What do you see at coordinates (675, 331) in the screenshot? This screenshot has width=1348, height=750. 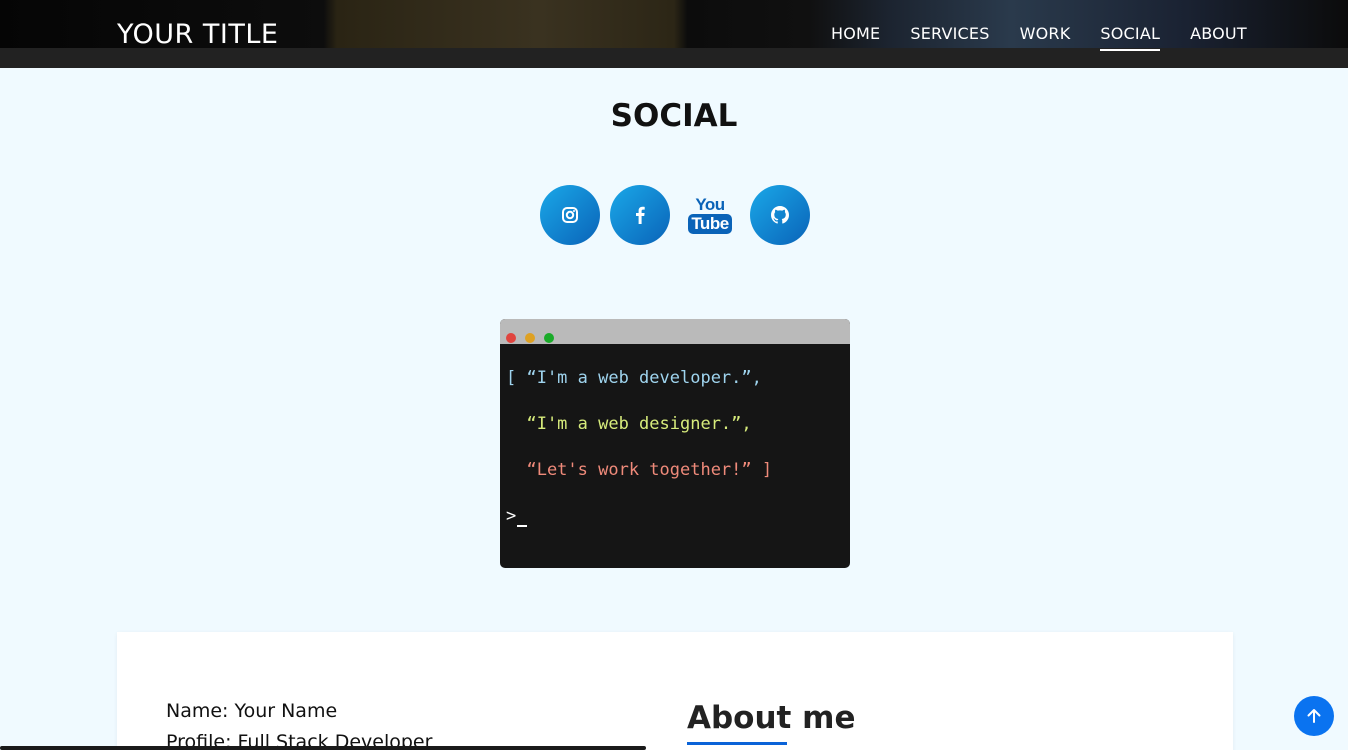 I see `terminal-title-bar` at bounding box center [675, 331].